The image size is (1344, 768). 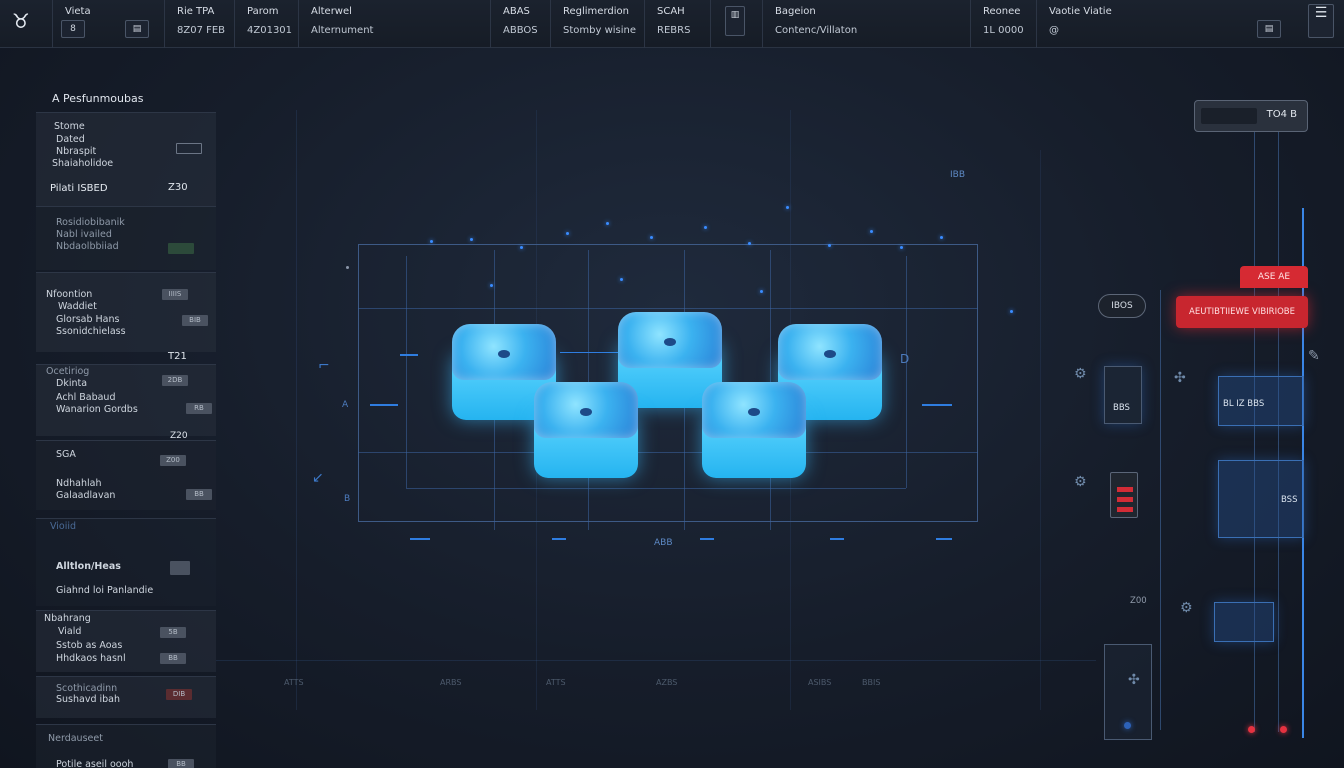 What do you see at coordinates (108, 24) in the screenshot?
I see `topbar-column-1: Vieta 8 ▤` at bounding box center [108, 24].